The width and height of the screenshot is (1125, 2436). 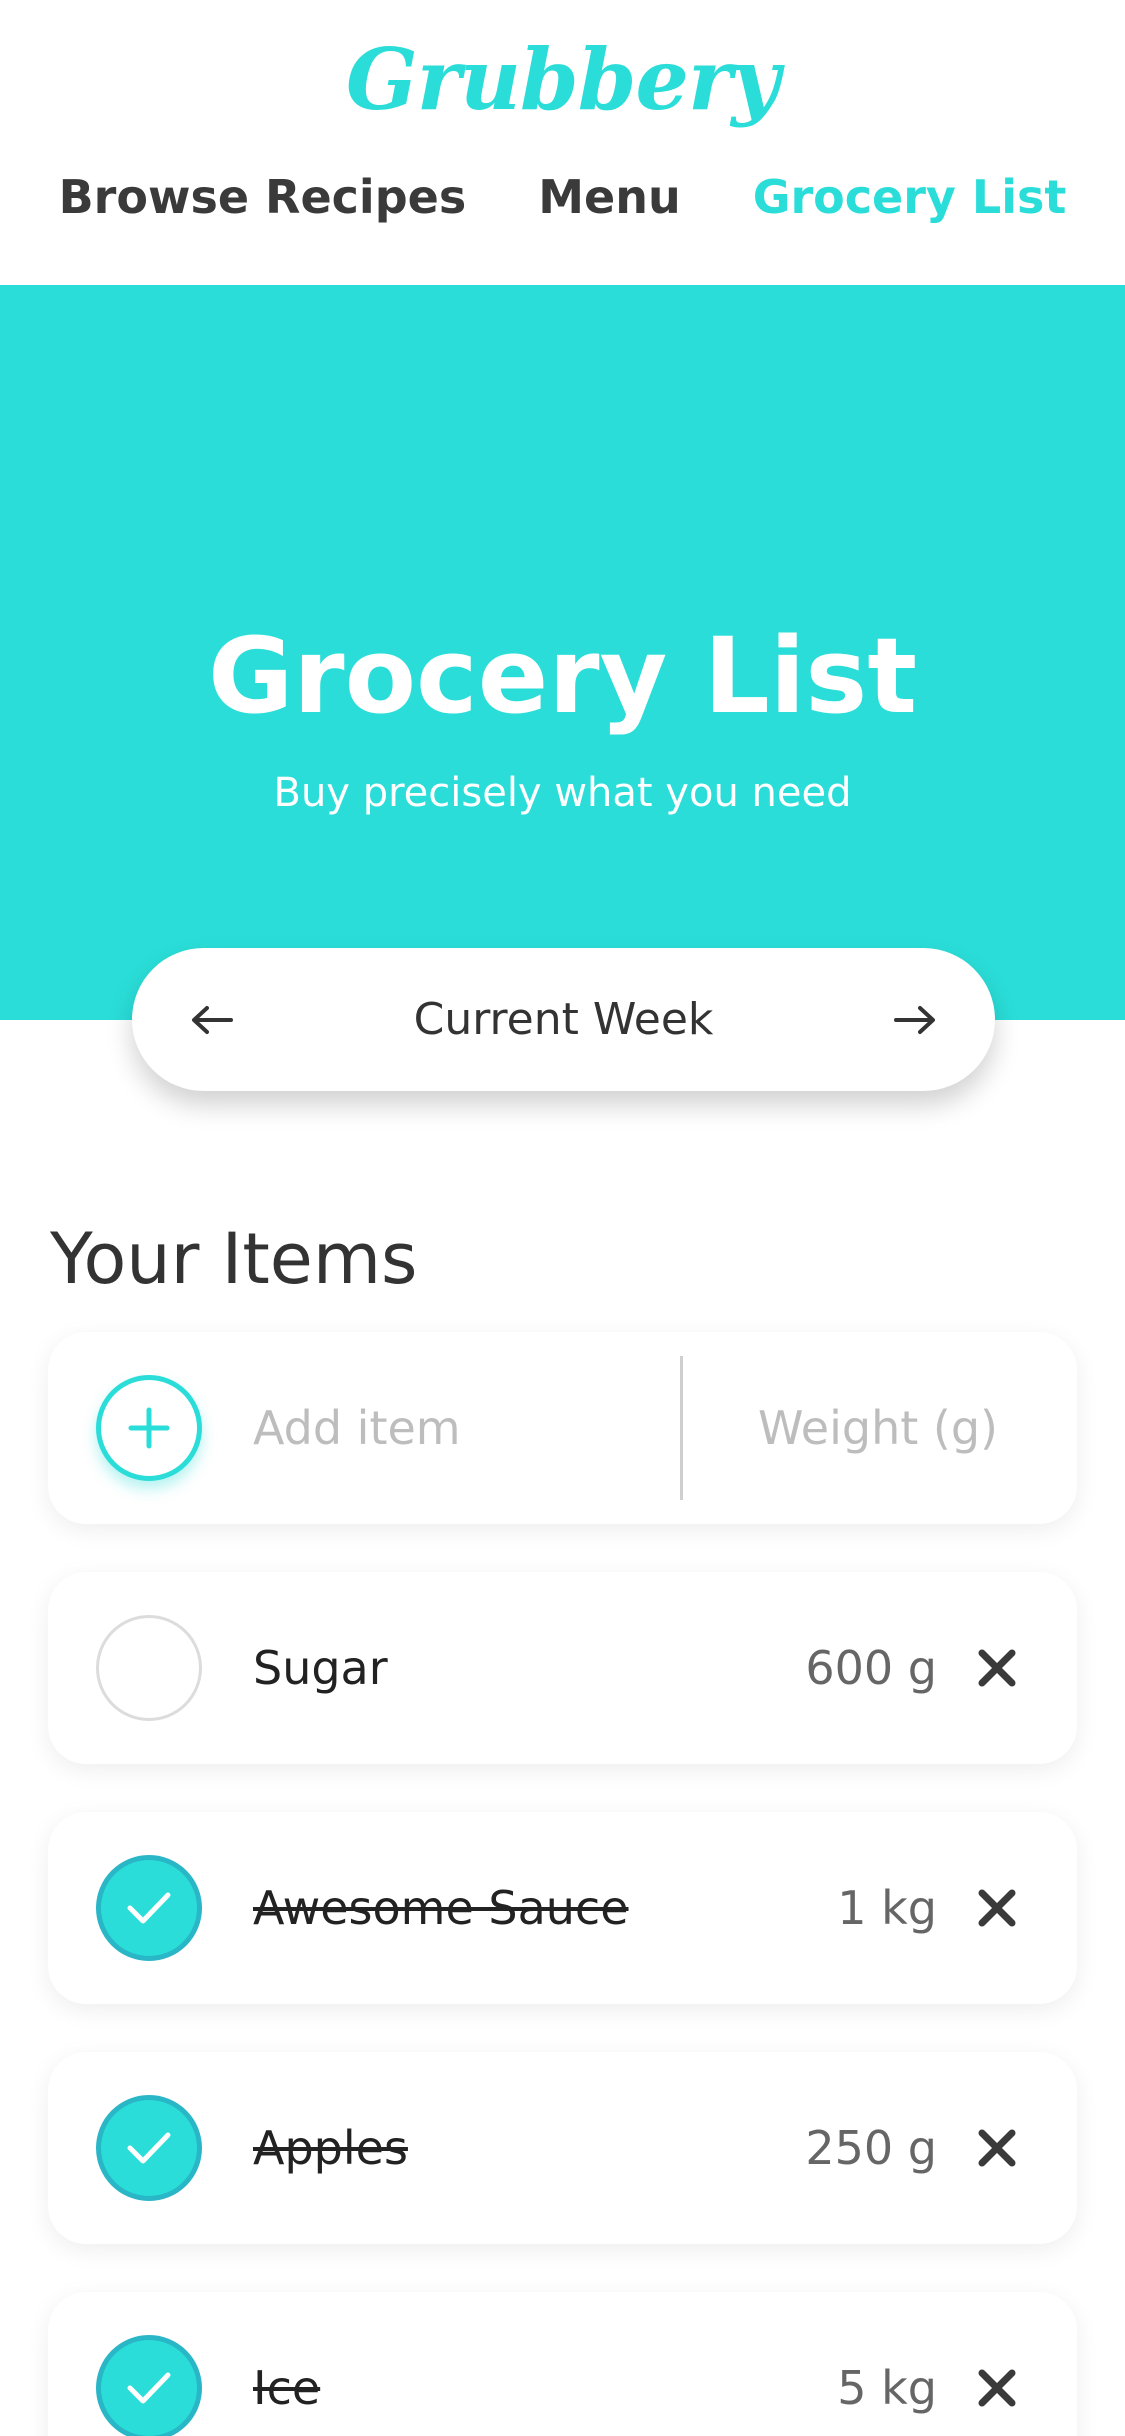 What do you see at coordinates (681, 1428) in the screenshot?
I see `input-divider` at bounding box center [681, 1428].